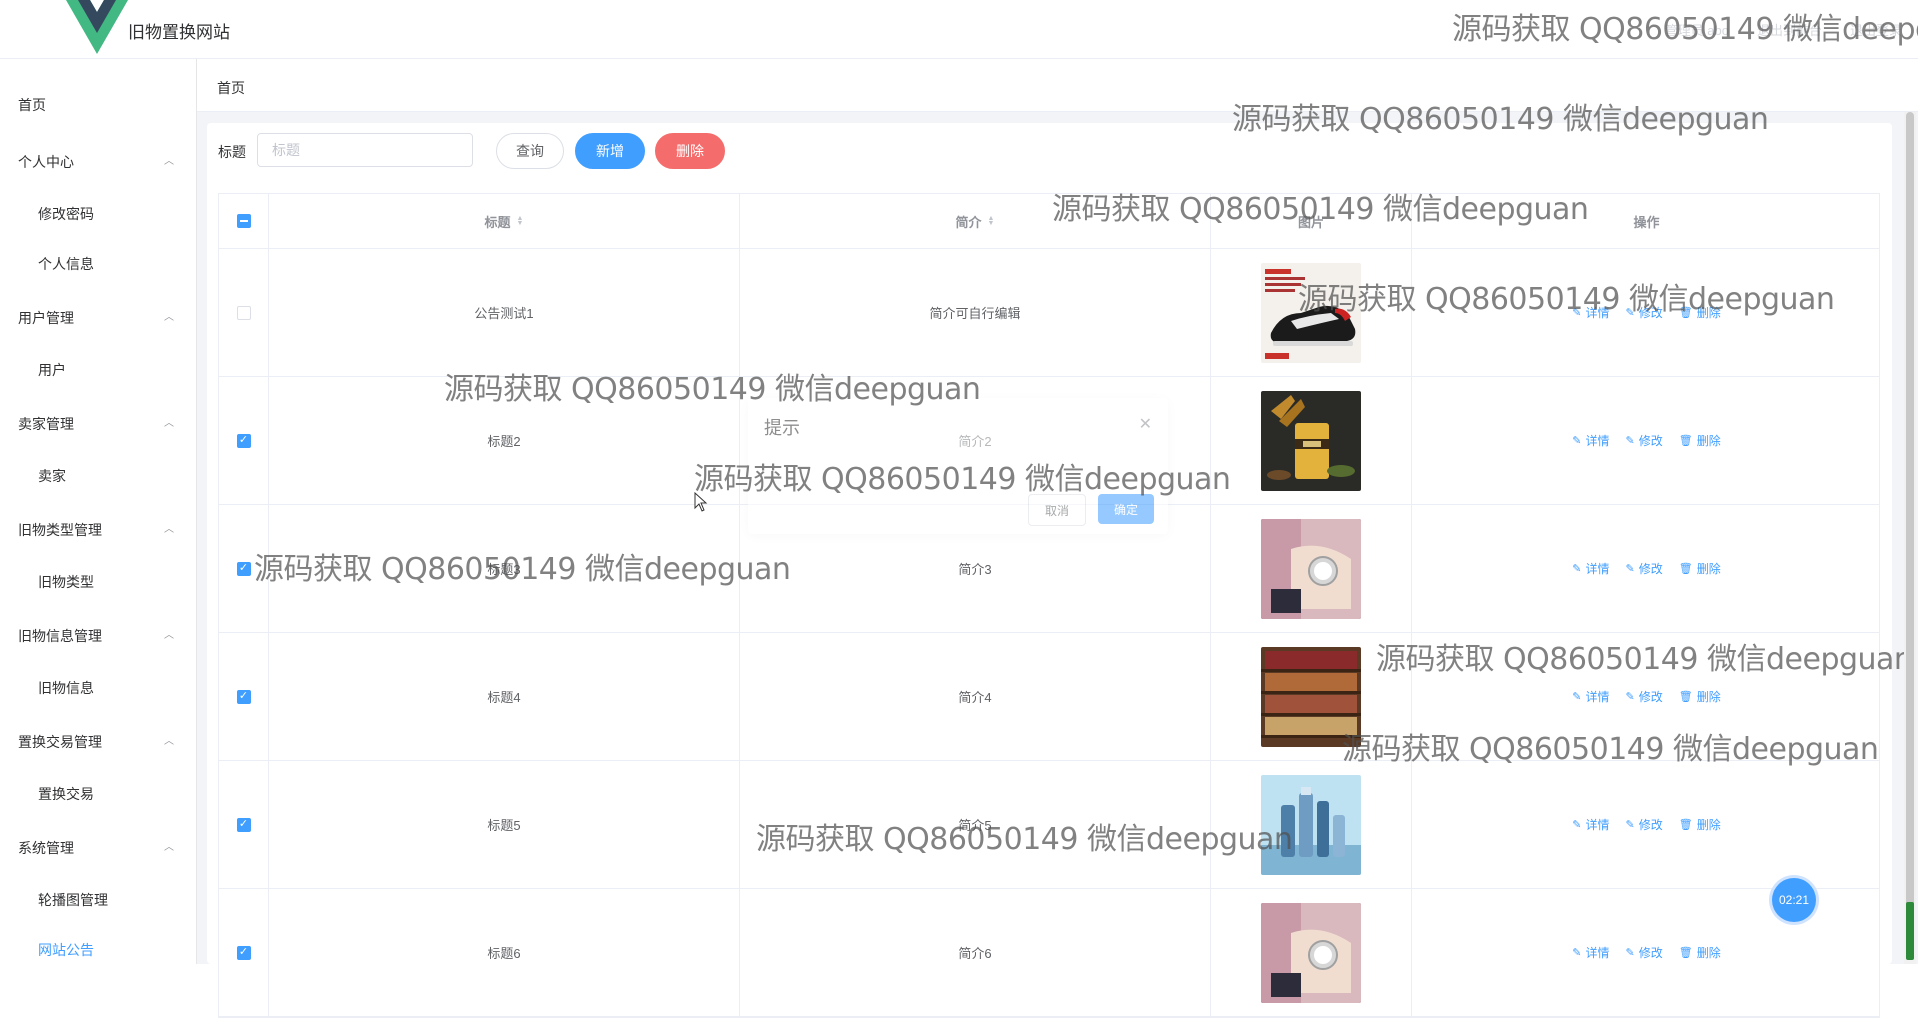  Describe the element at coordinates (98, 318) in the screenshot. I see `sidebar-item-user-management: 用户管理 ︿` at that location.